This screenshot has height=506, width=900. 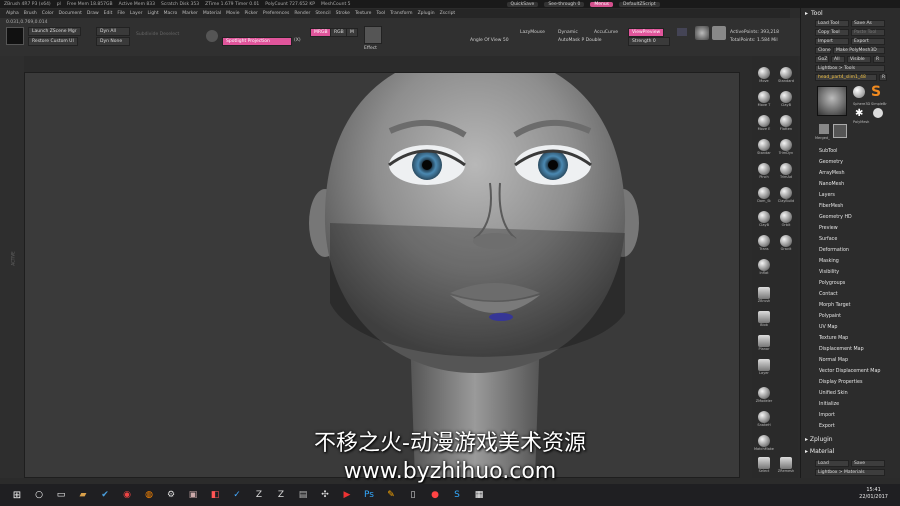 I want to click on menu-tool: Tool, so click(x=380, y=13).